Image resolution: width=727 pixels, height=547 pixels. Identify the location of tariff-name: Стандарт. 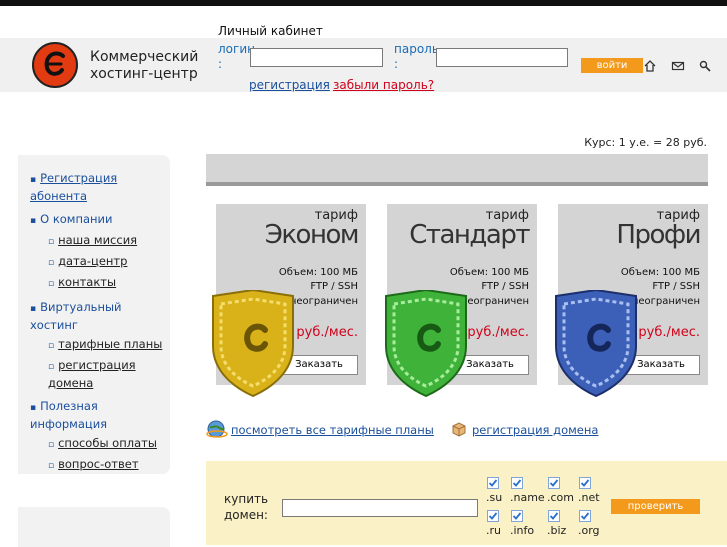
(469, 235).